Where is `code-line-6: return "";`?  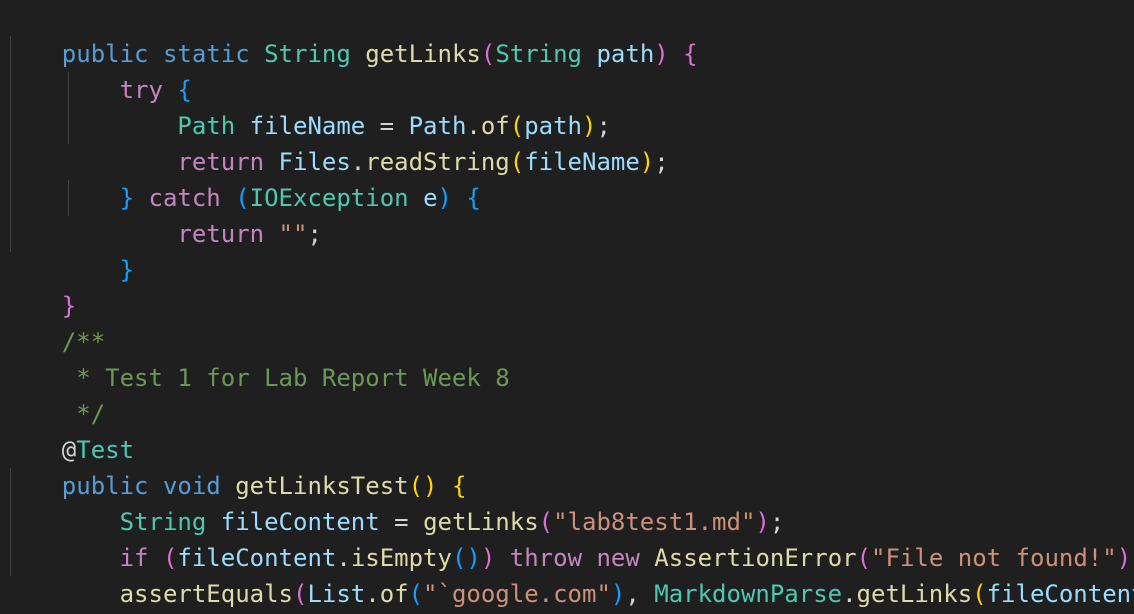 code-line-6: return ""; is located at coordinates (163, 214).